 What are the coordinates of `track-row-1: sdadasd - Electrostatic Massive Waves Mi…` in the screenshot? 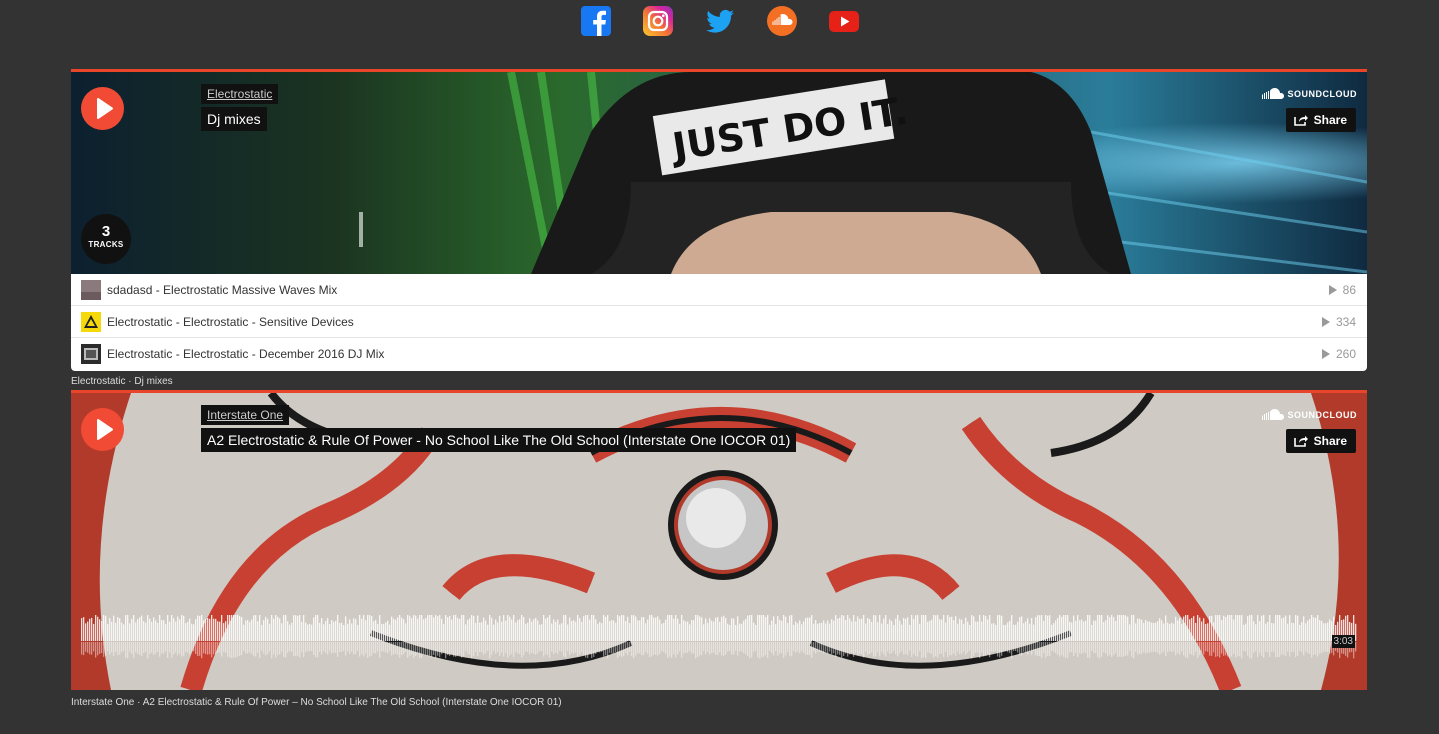 It's located at (719, 290).